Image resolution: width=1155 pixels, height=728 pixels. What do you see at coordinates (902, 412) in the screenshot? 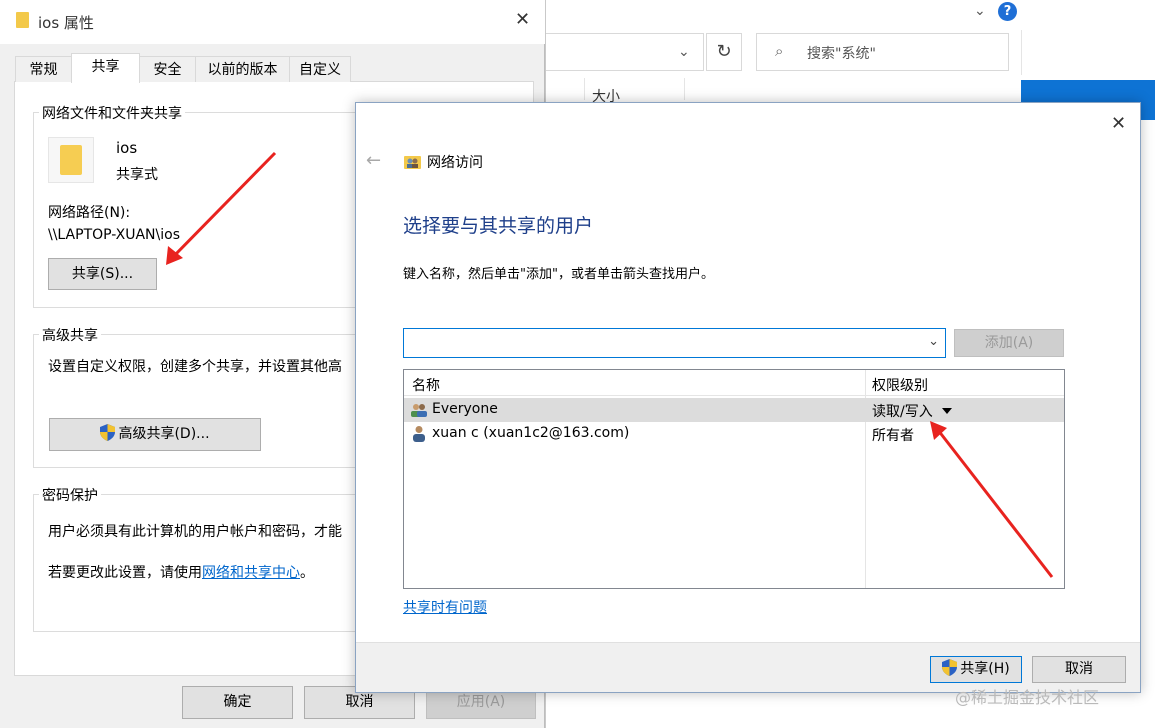
I see `permission-level: 读取/写入` at bounding box center [902, 412].